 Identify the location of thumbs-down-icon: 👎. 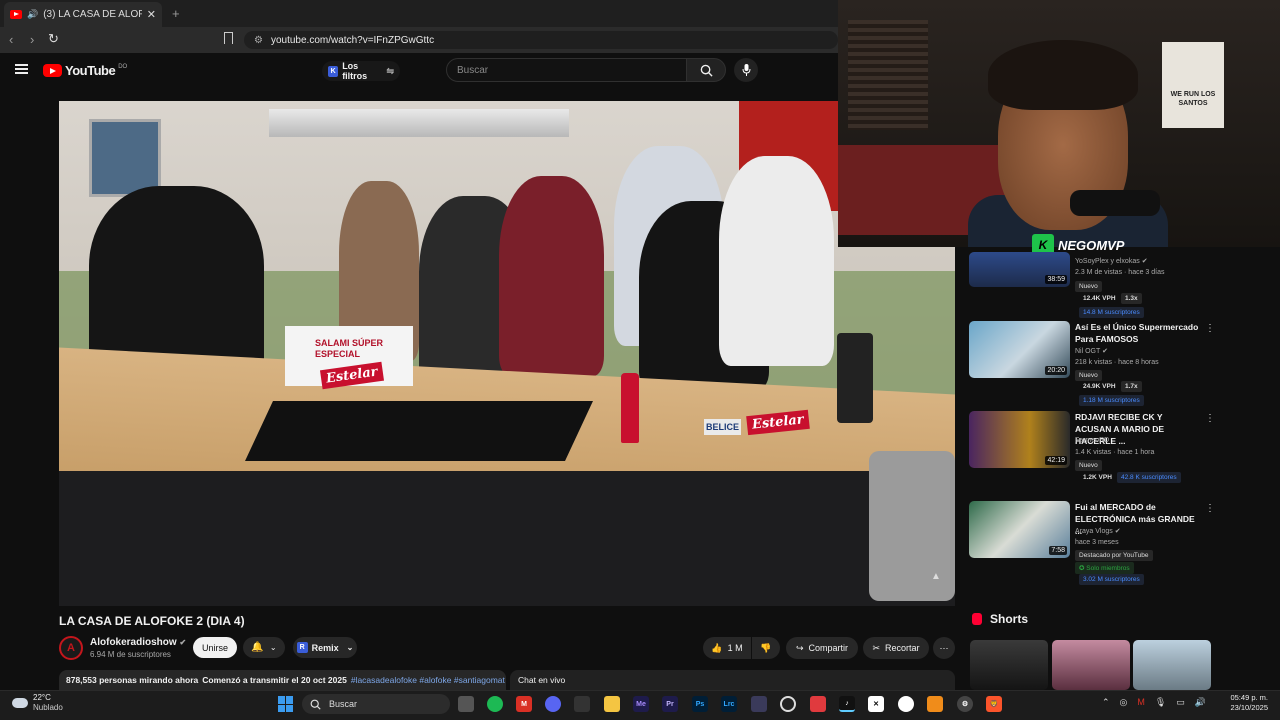
(766, 647).